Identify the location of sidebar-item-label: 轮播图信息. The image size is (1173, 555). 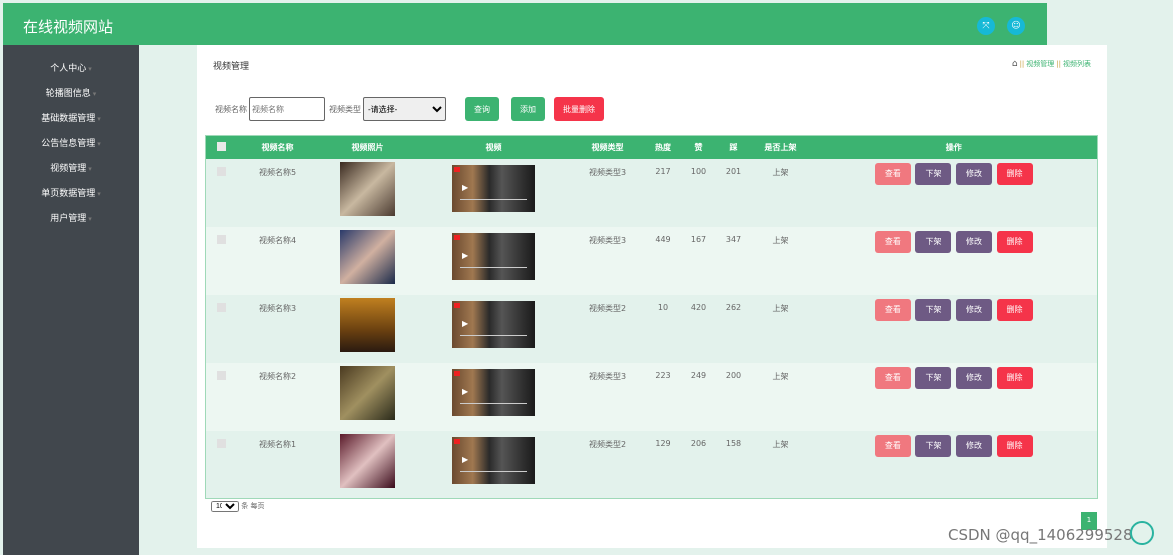
(68, 94).